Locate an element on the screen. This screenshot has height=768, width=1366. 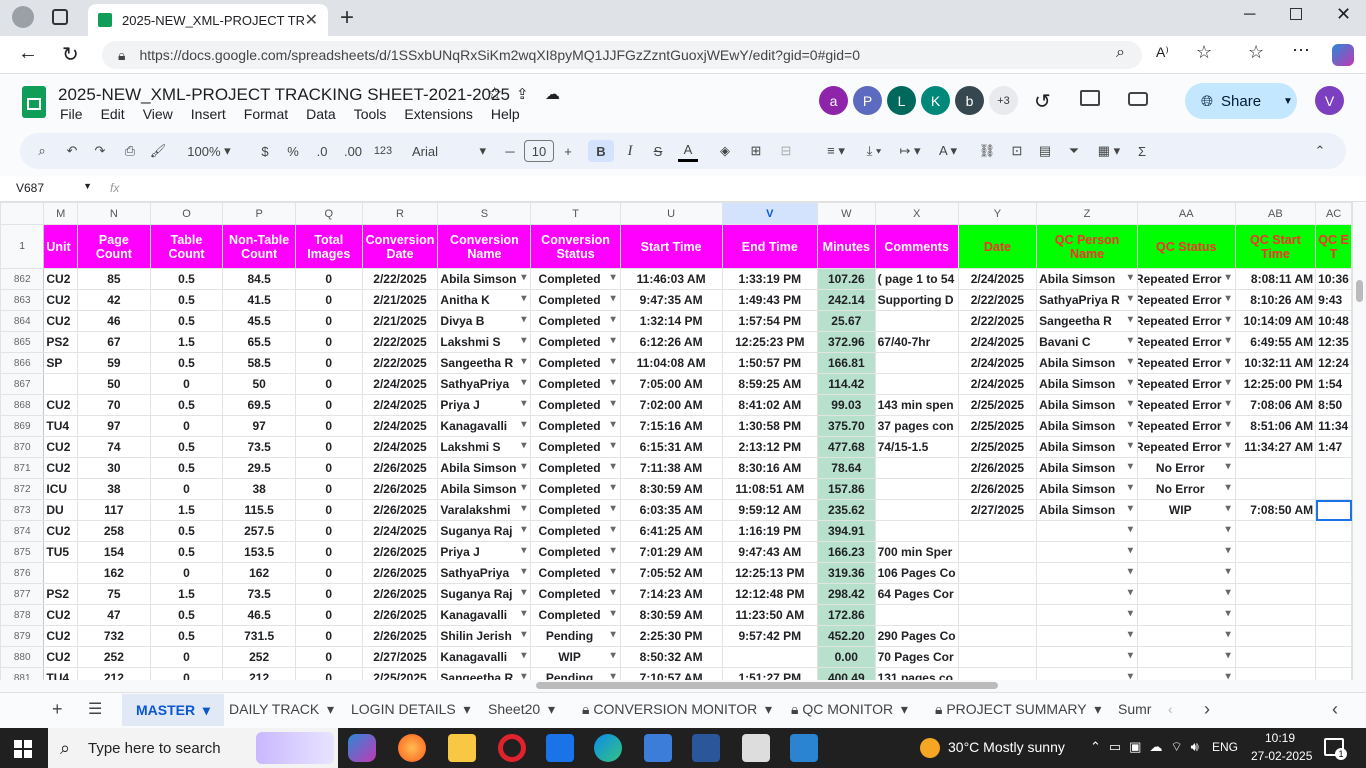
cell-non-table-count: 50 is located at coordinates (259, 384).